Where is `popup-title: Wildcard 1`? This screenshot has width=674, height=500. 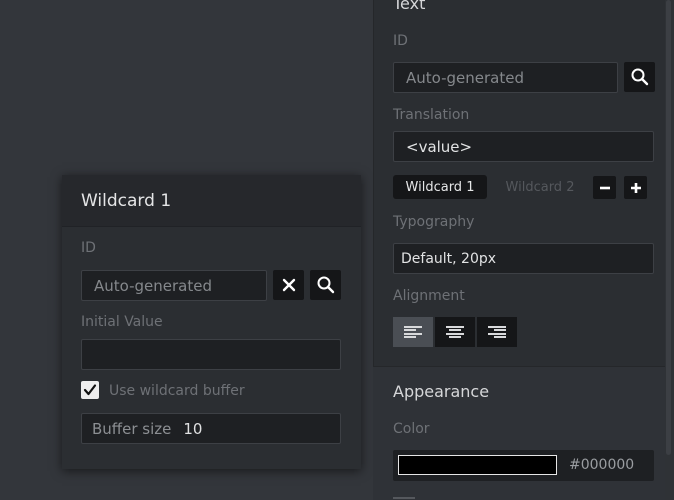 popup-title: Wildcard 1 is located at coordinates (211, 201).